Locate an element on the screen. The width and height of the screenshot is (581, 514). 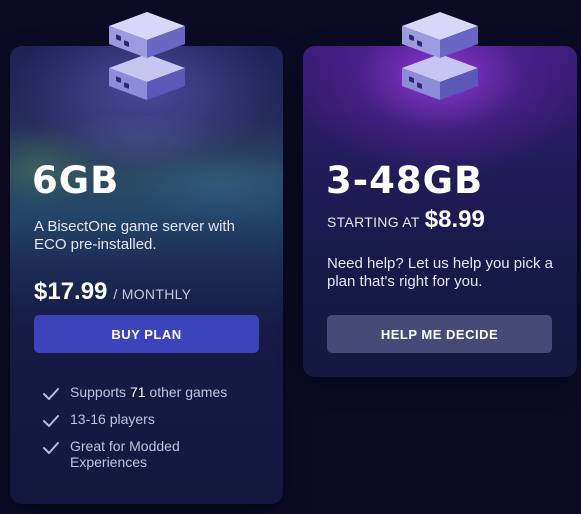
feature-item: 13-16 players is located at coordinates (159, 420).